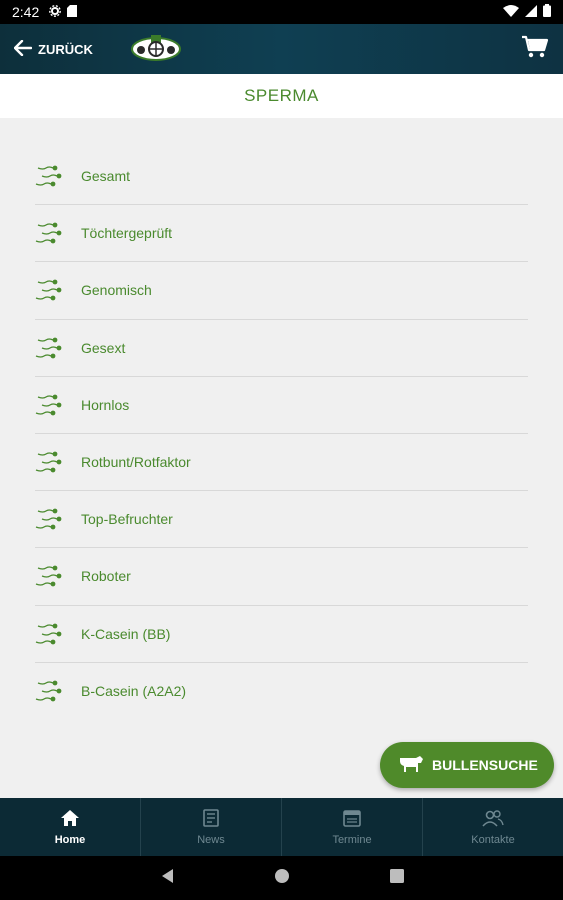 The width and height of the screenshot is (563, 900). I want to click on home-icon, so click(70, 819).